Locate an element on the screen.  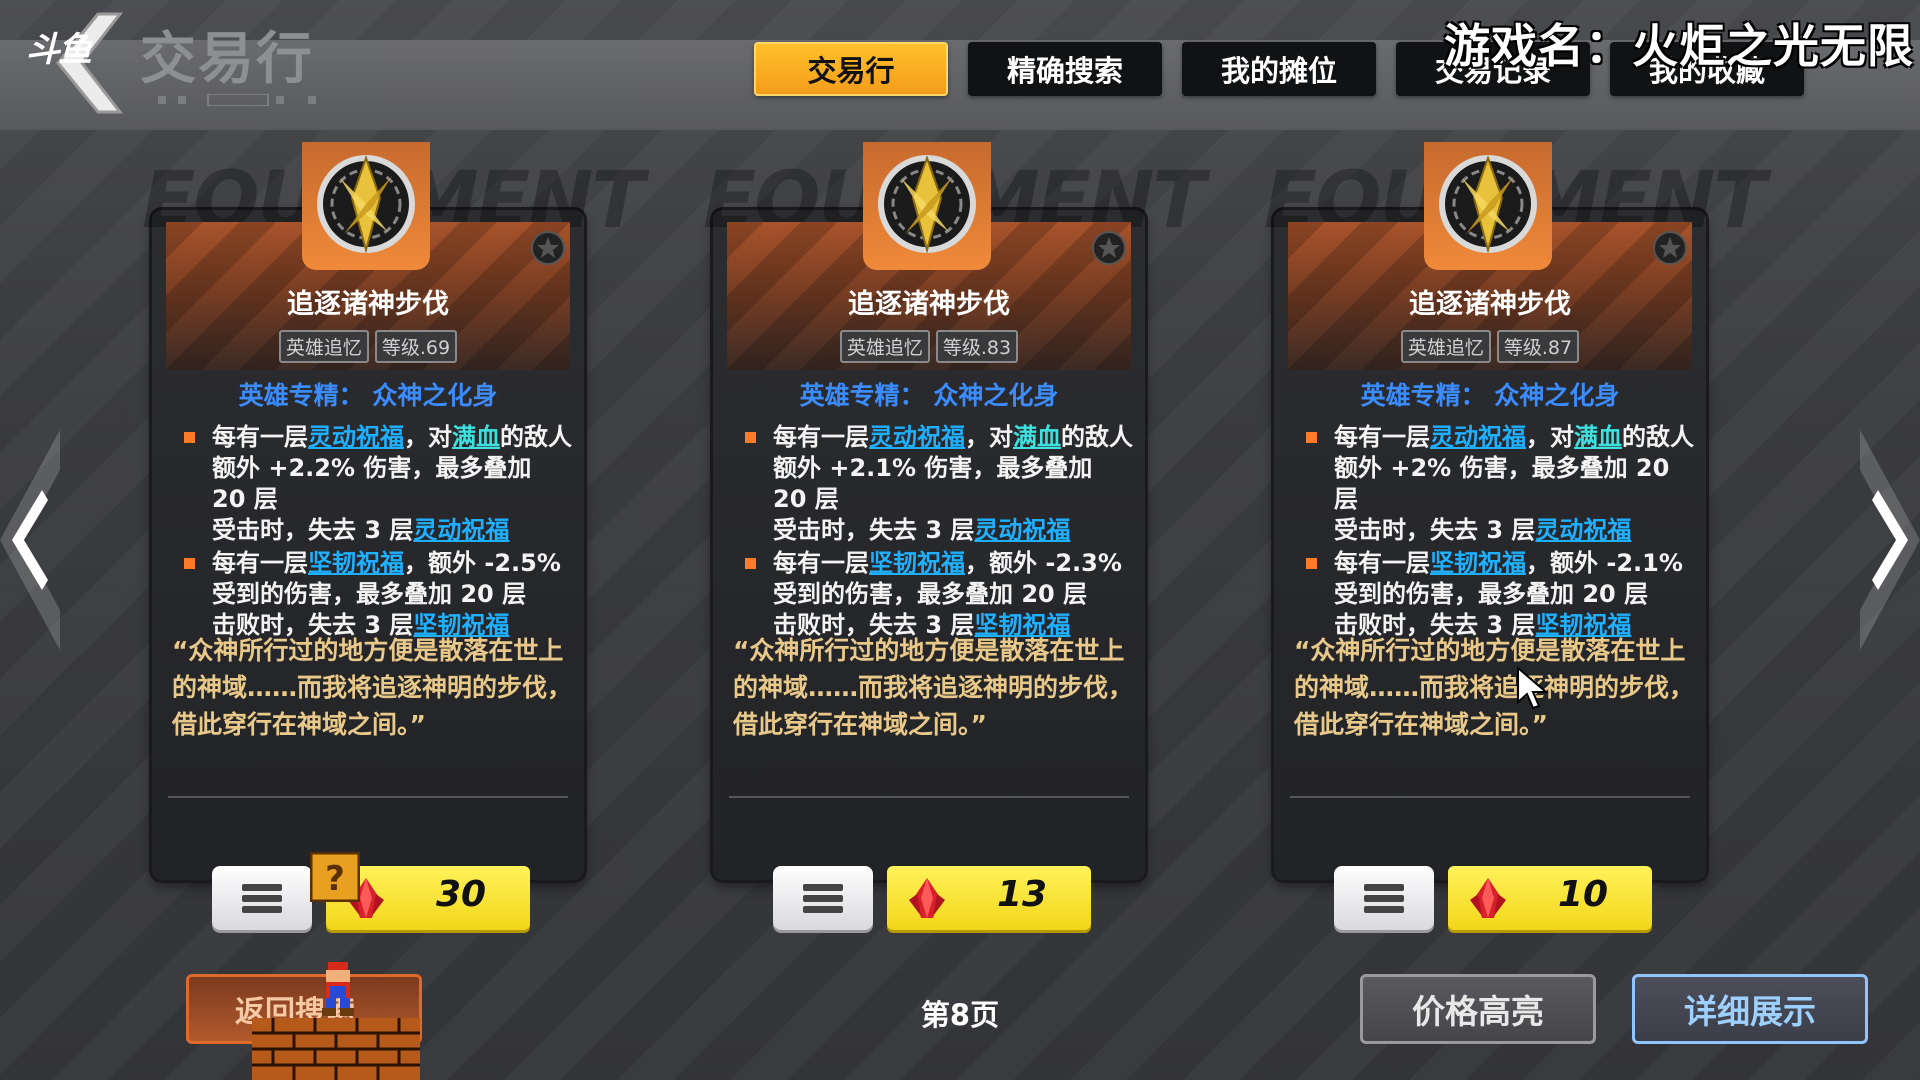
price-button: 13 is located at coordinates (989, 898).